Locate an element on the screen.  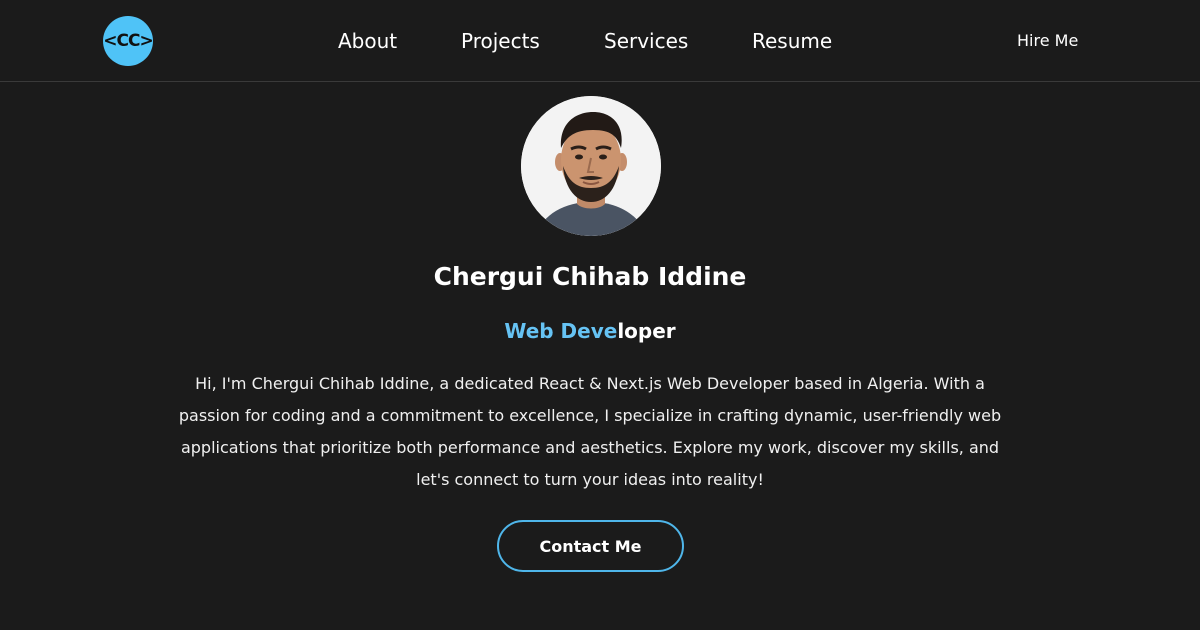
avatar is located at coordinates (591, 166).